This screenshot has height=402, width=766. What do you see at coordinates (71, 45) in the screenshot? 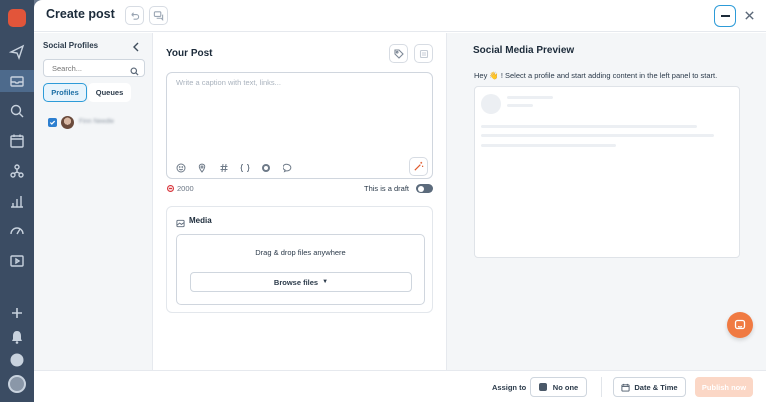
I see `social-profiles-title: Social Profiles` at bounding box center [71, 45].